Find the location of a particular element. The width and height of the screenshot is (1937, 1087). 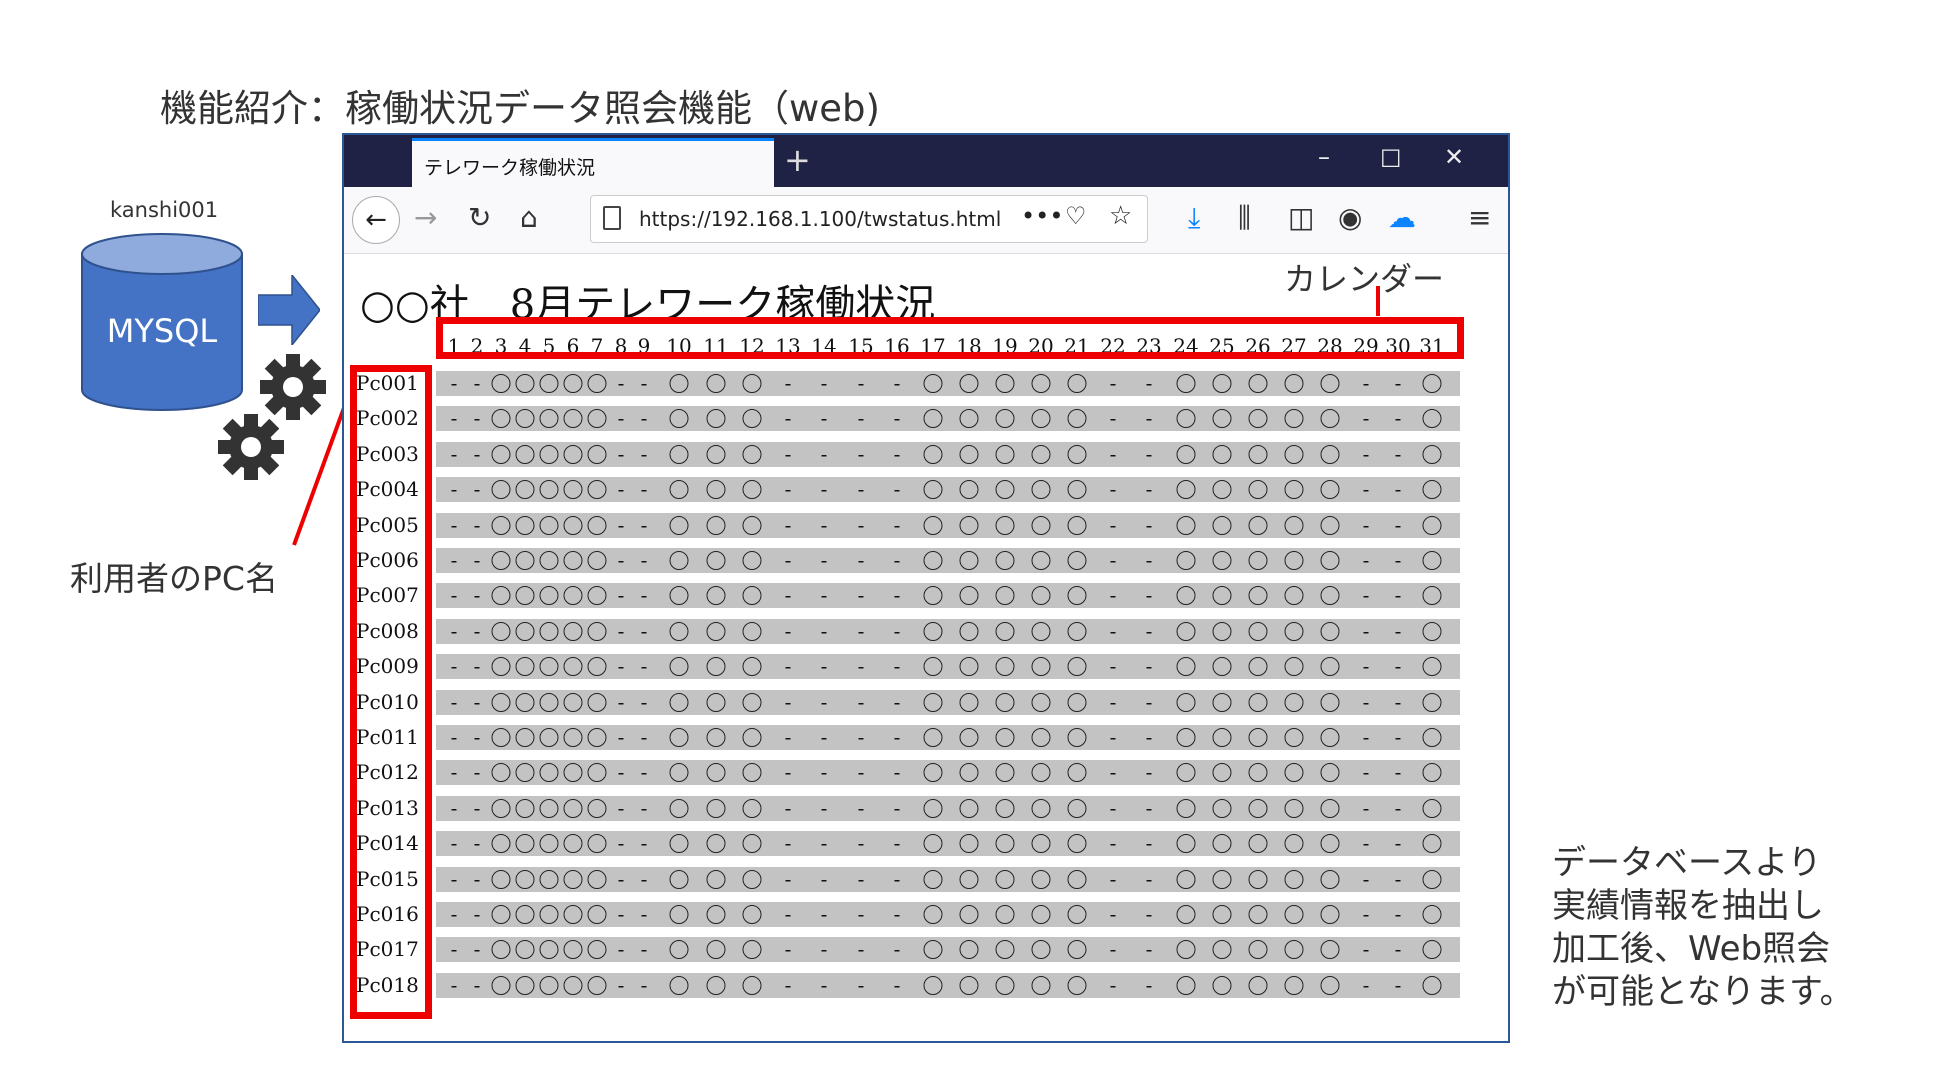

account-icon: ◉ is located at coordinates (1350, 217).